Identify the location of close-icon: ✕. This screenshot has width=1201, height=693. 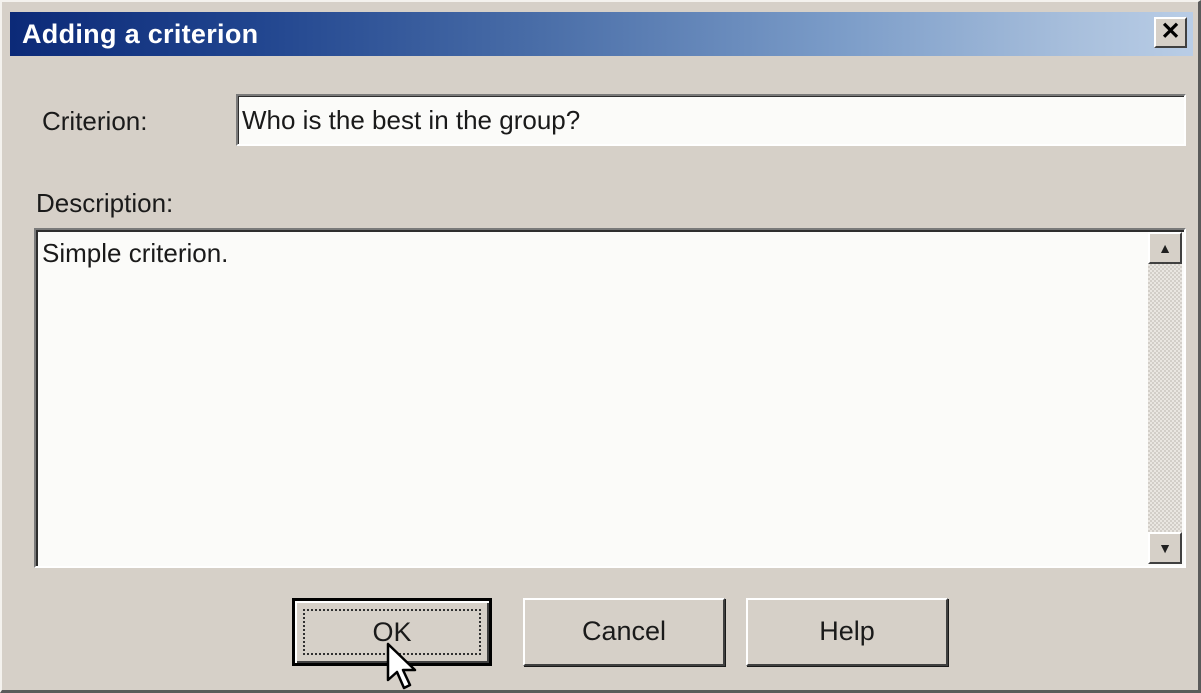
(1170, 31).